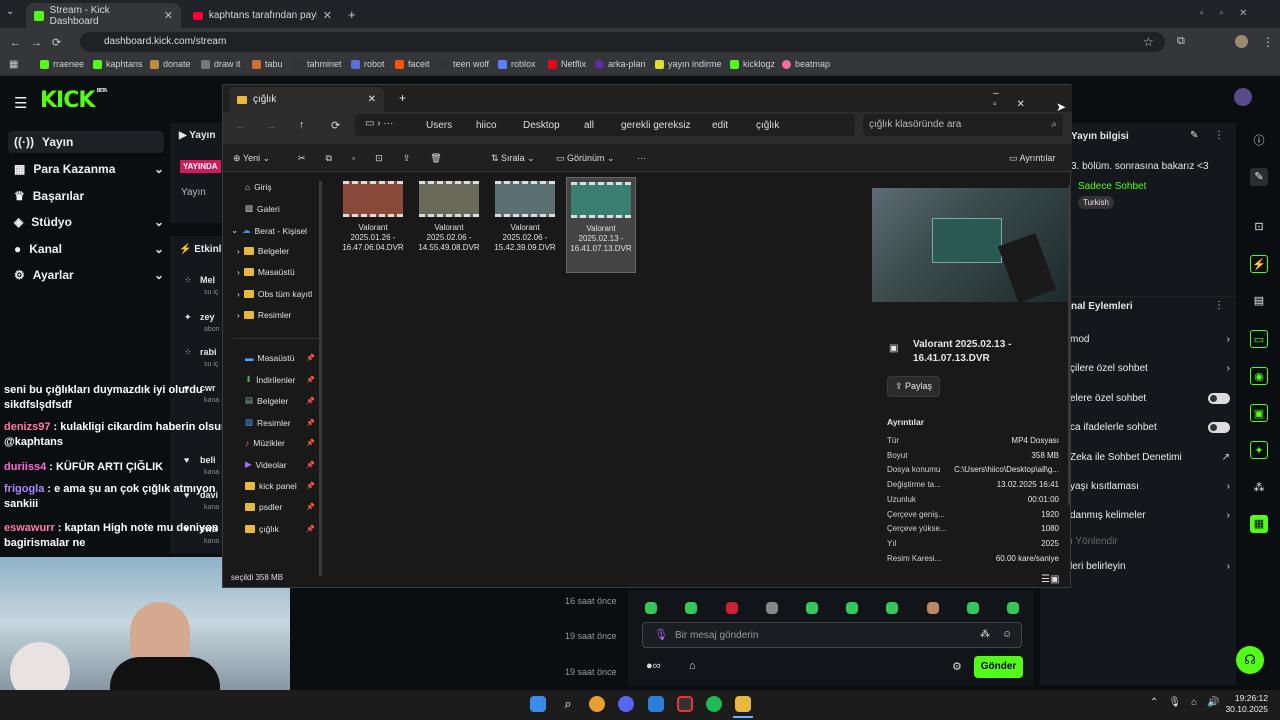 This screenshot has width=1280, height=720. I want to click on quick-access-item: ⬇ İndirilenler 📌, so click(280, 379).